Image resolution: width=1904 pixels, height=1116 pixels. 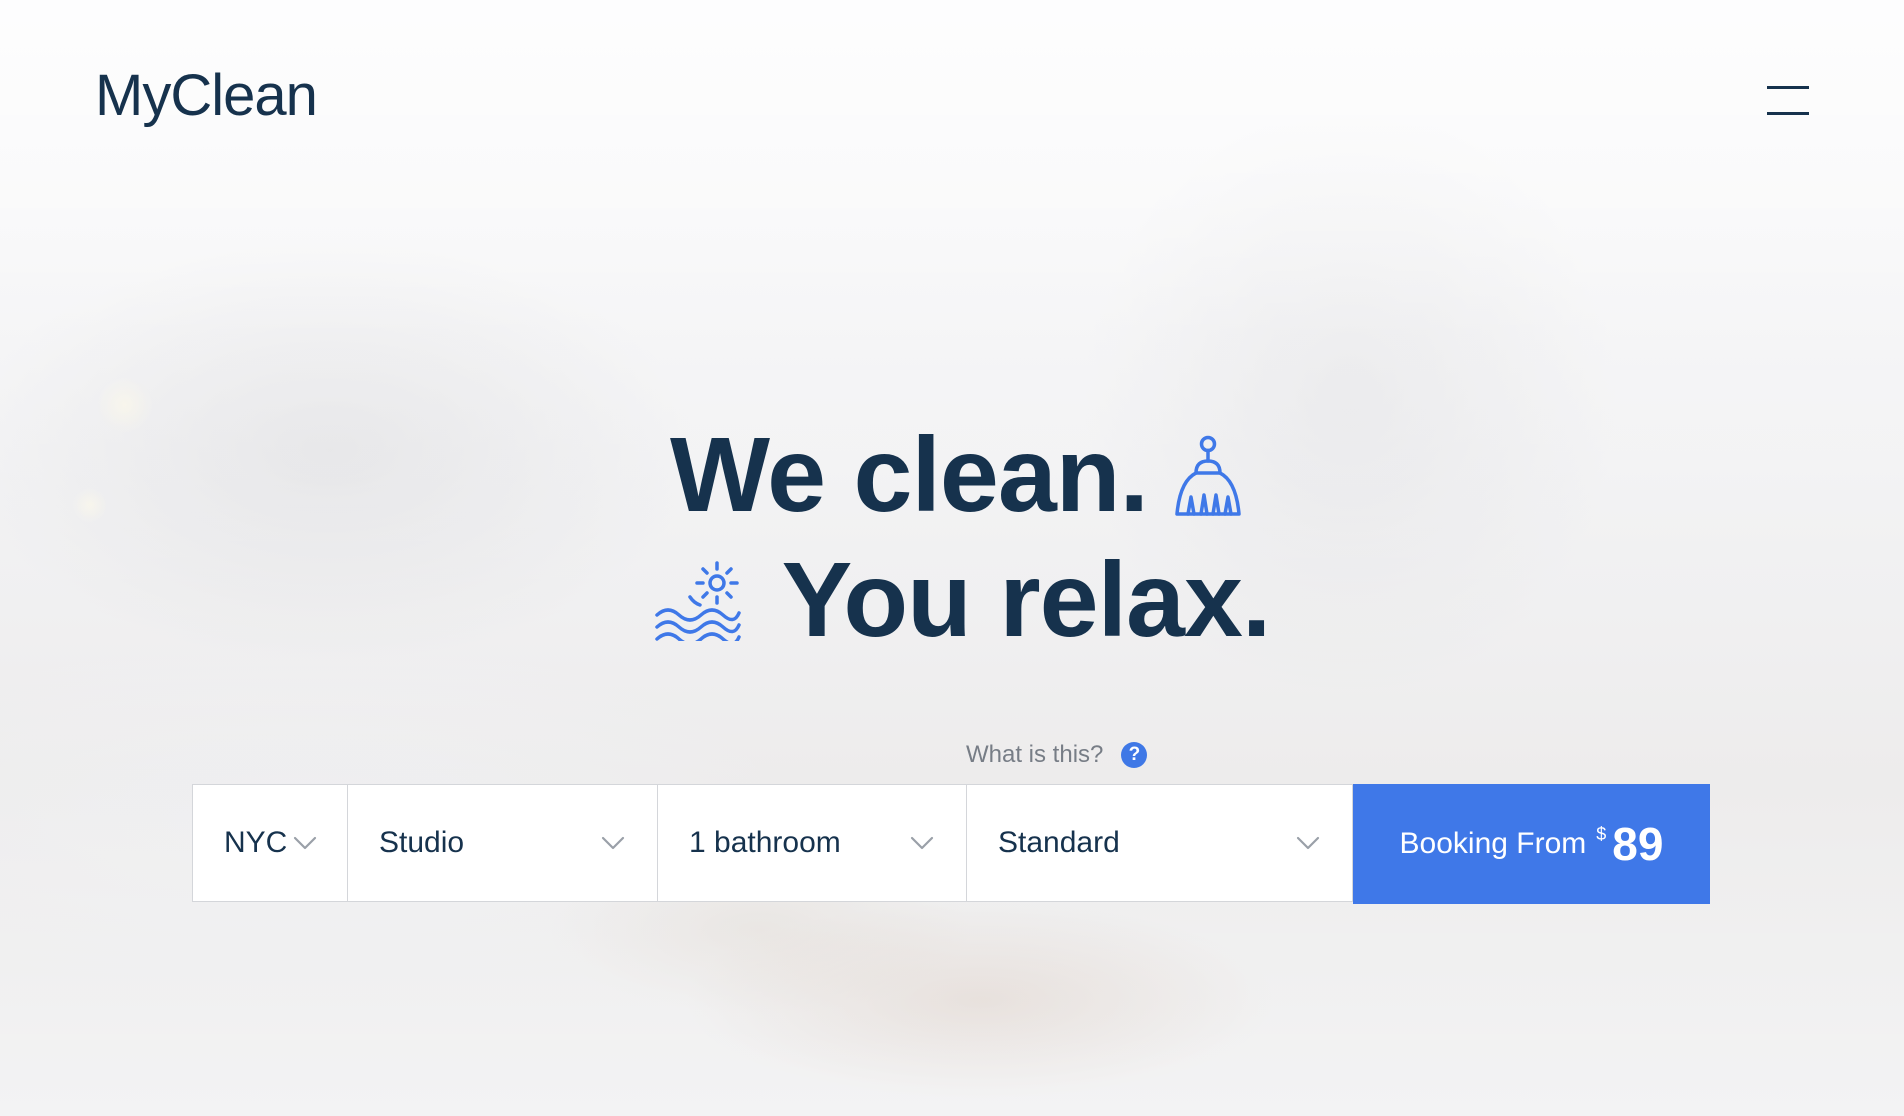 What do you see at coordinates (502, 843) in the screenshot?
I see `home-size-select: Studio` at bounding box center [502, 843].